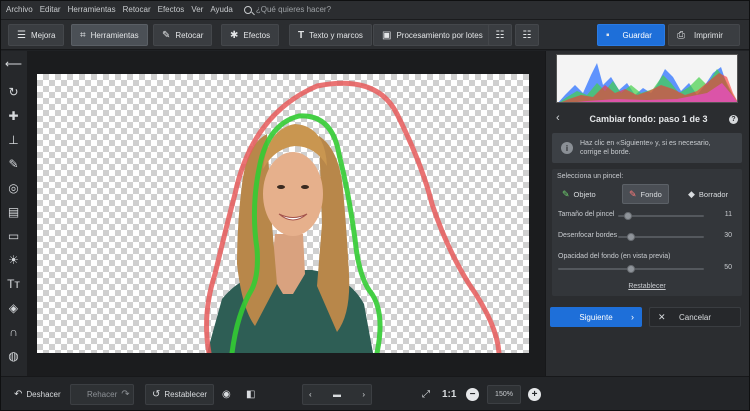  I want to click on slider-brush-size-label: Tamaño del pincel, so click(586, 214).